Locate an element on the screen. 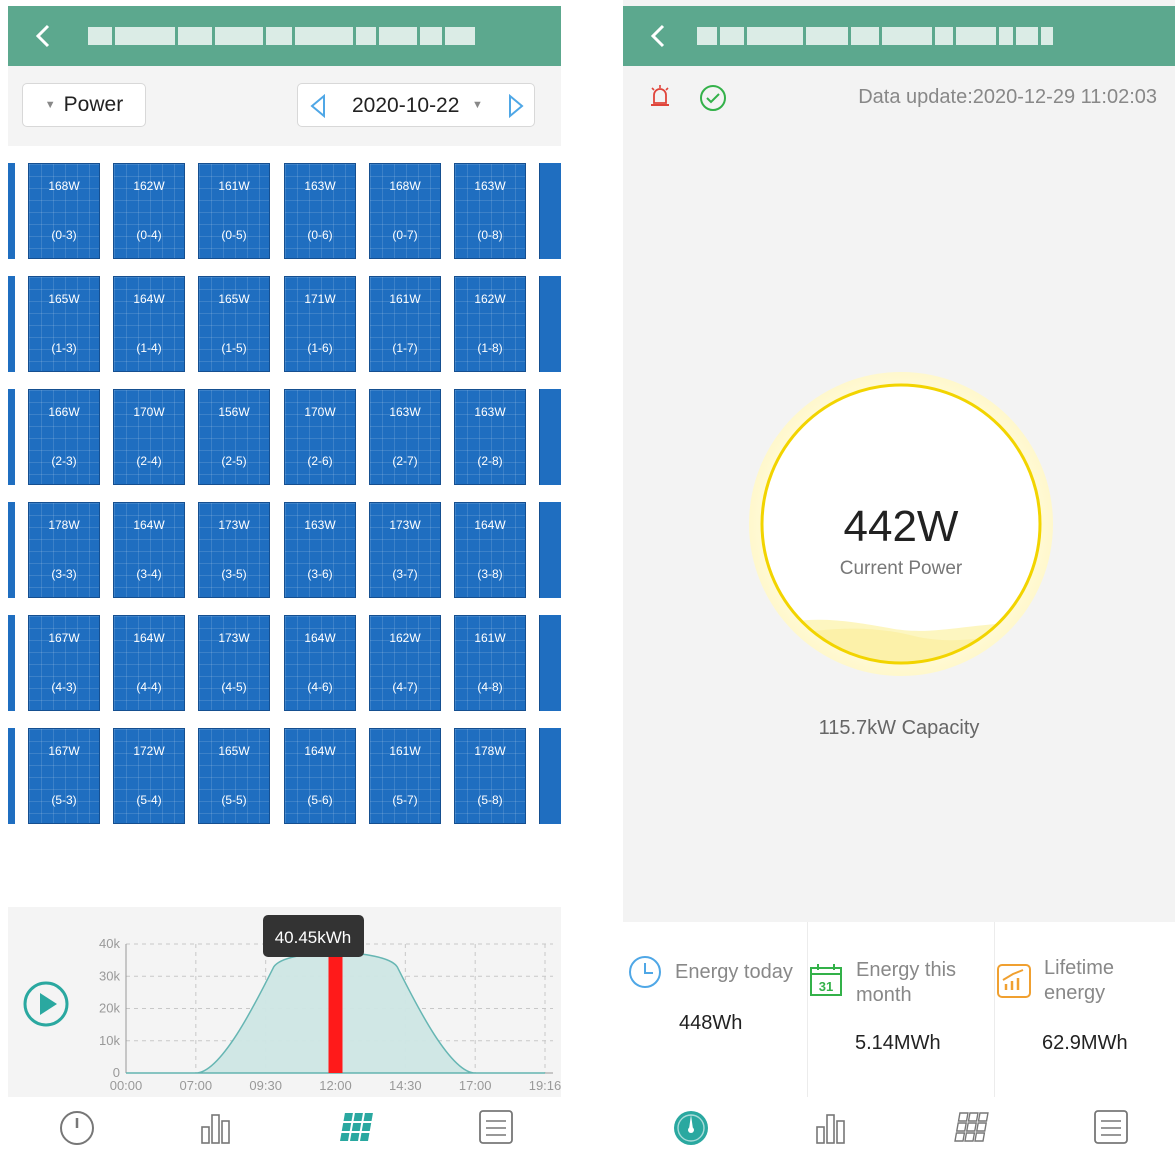 Image resolution: width=1175 pixels, height=1153 pixels. panel-id: (5-4) is located at coordinates (149, 800).